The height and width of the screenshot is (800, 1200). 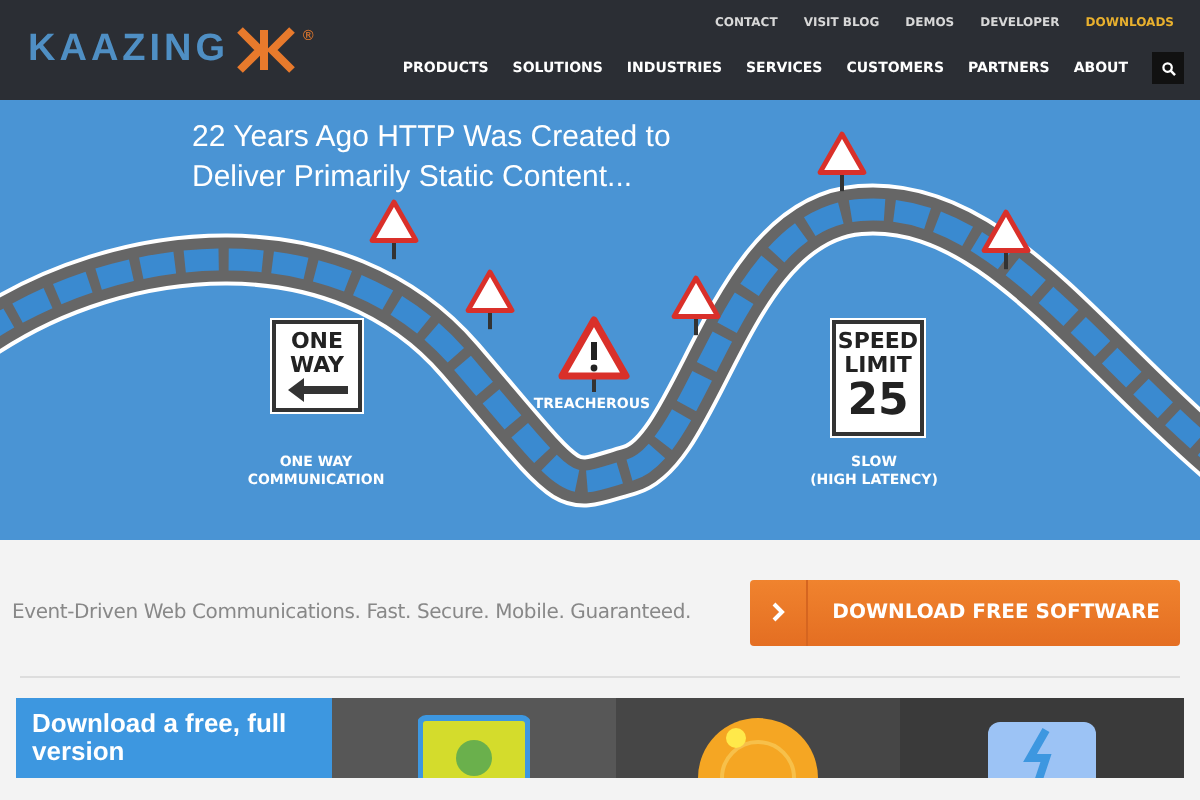 What do you see at coordinates (265, 50) in the screenshot?
I see `logo-mark-icon` at bounding box center [265, 50].